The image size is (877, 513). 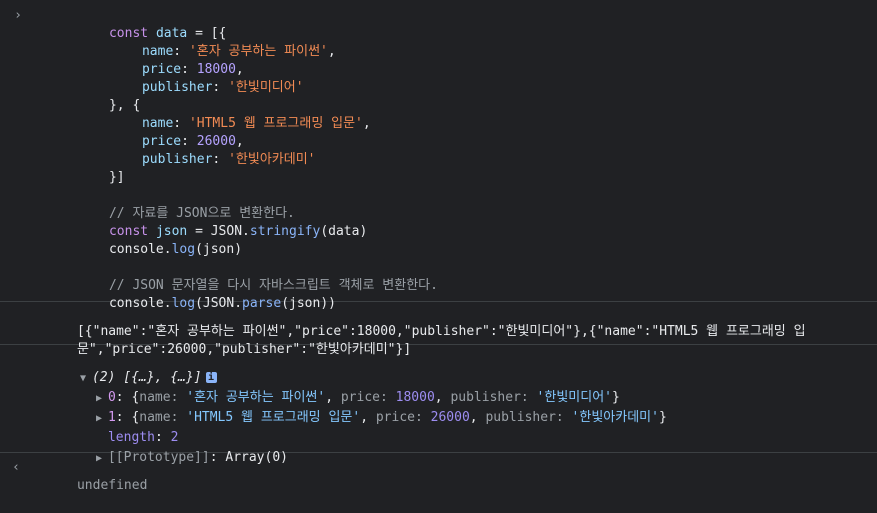 What do you see at coordinates (112, 485) in the screenshot?
I see `result-value: undefined` at bounding box center [112, 485].